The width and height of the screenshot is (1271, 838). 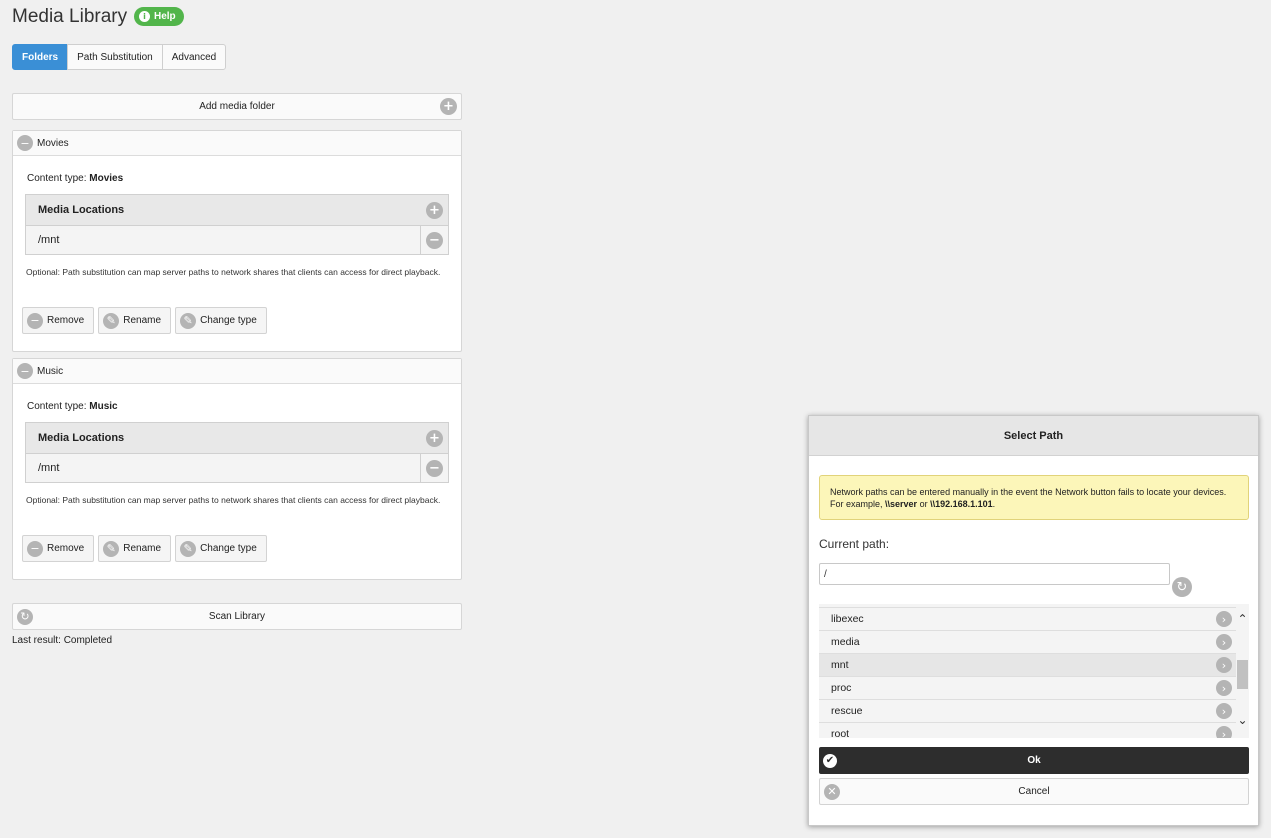 I want to click on current-path-label: Current path:, so click(x=854, y=544).